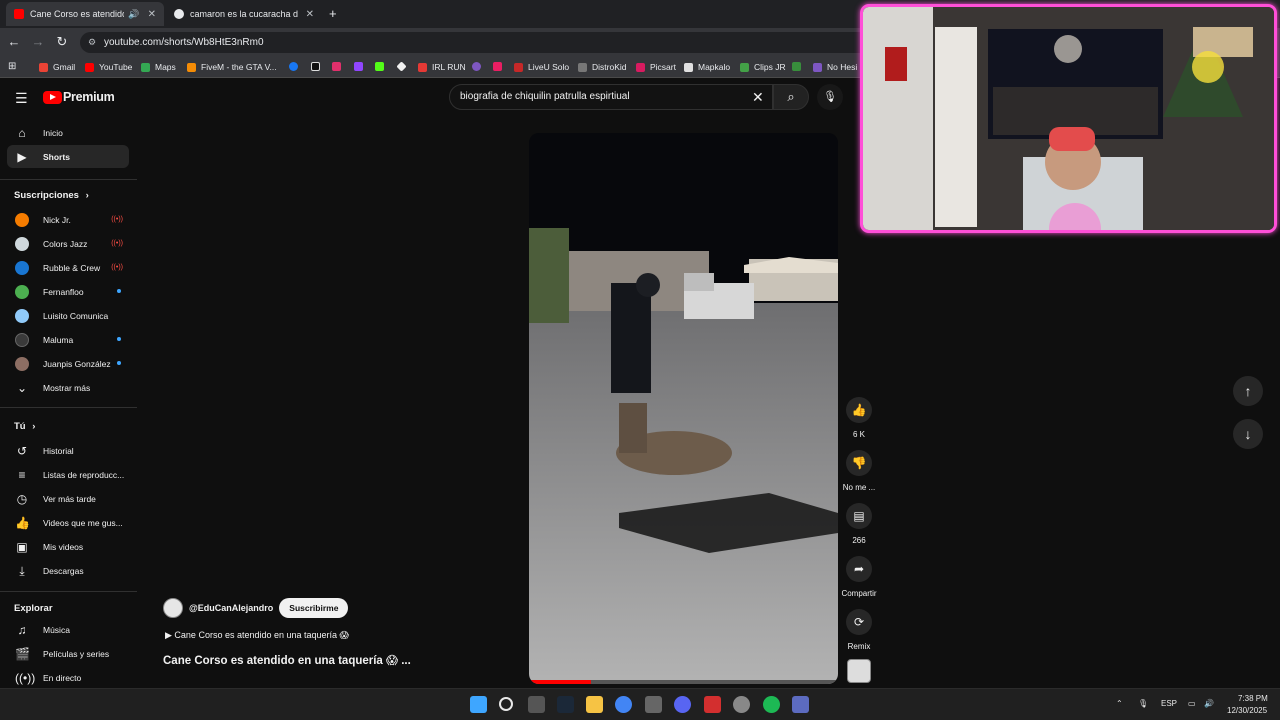  Describe the element at coordinates (68, 291) in the screenshot. I see `sidebar-sub-fernanfloo: Fernanfloo` at that location.